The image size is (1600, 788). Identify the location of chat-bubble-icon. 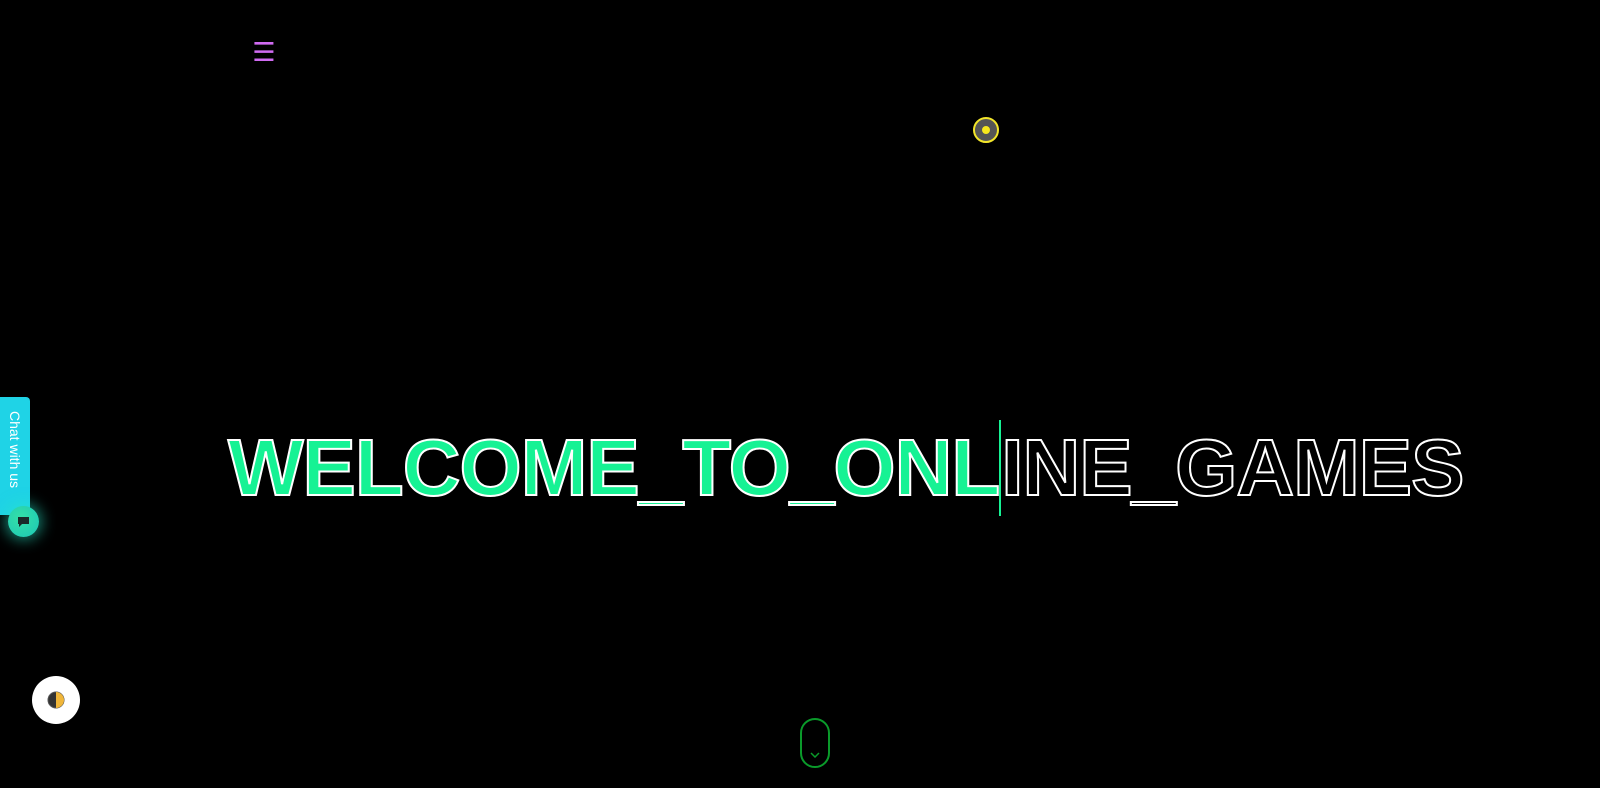
(23, 522).